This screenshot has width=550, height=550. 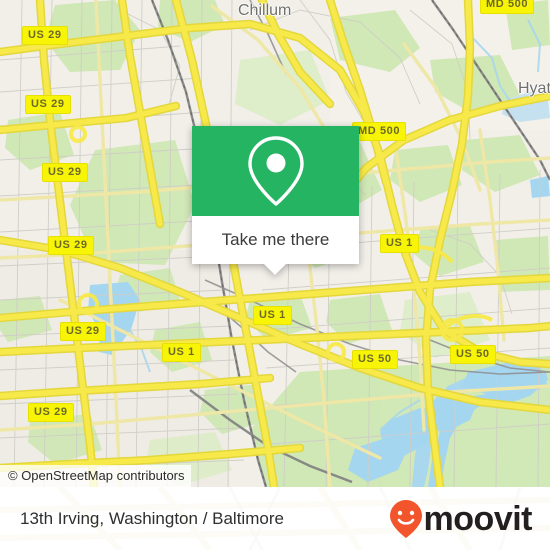 I want to click on moovit-pin-icon, so click(x=405, y=518).